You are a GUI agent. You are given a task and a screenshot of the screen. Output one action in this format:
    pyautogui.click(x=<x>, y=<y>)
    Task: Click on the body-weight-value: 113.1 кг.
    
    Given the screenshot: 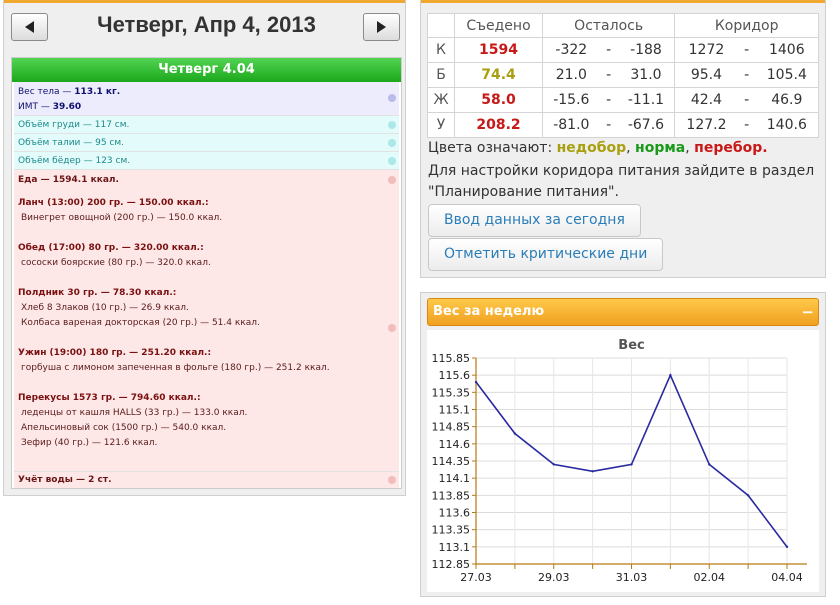 What is the action you would take?
    pyautogui.click(x=97, y=92)
    